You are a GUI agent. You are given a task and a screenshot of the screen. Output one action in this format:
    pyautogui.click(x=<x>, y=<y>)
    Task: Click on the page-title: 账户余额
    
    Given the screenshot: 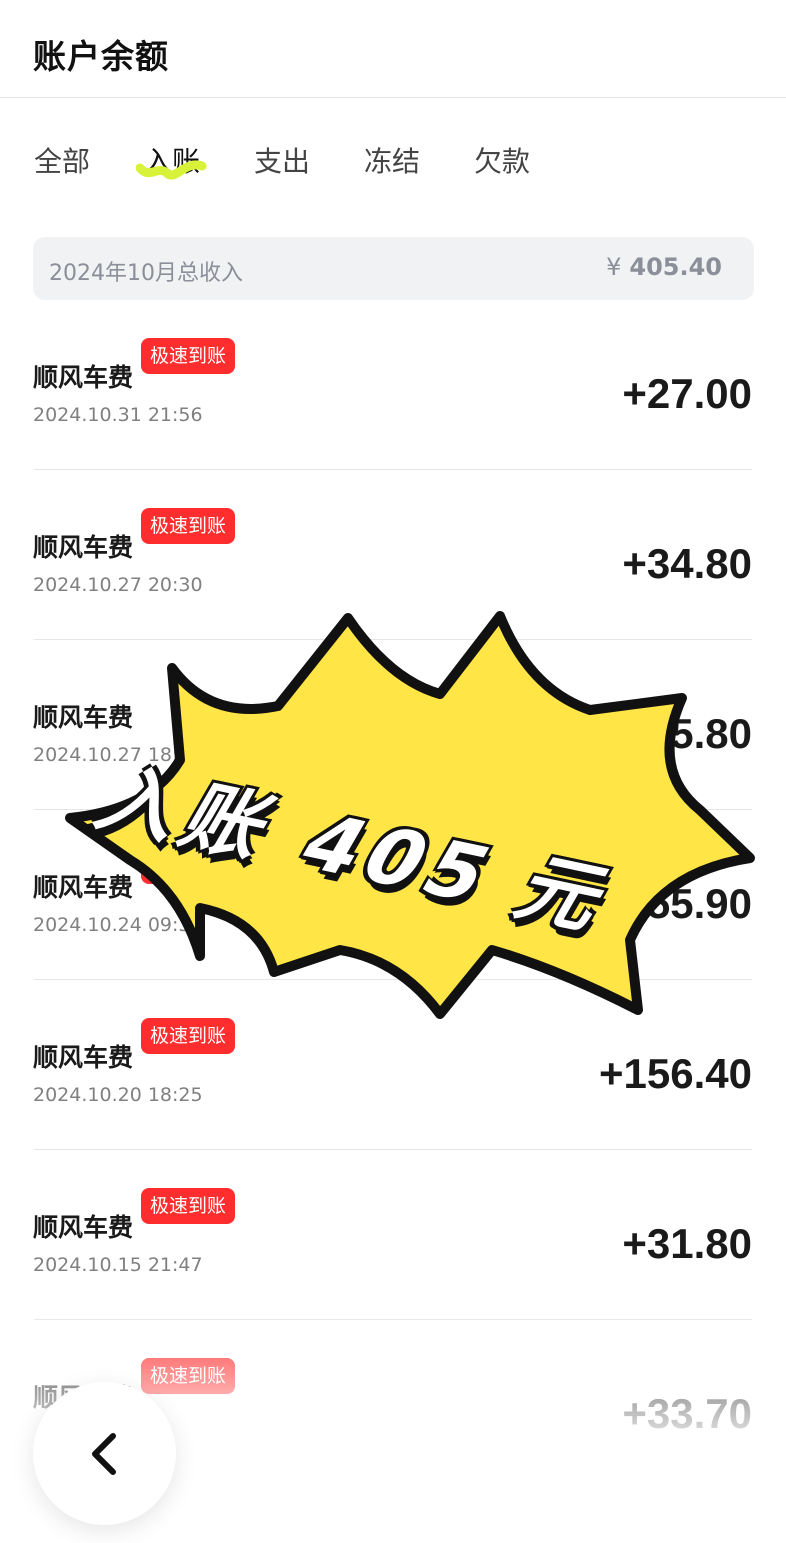 What is the action you would take?
    pyautogui.click(x=101, y=56)
    